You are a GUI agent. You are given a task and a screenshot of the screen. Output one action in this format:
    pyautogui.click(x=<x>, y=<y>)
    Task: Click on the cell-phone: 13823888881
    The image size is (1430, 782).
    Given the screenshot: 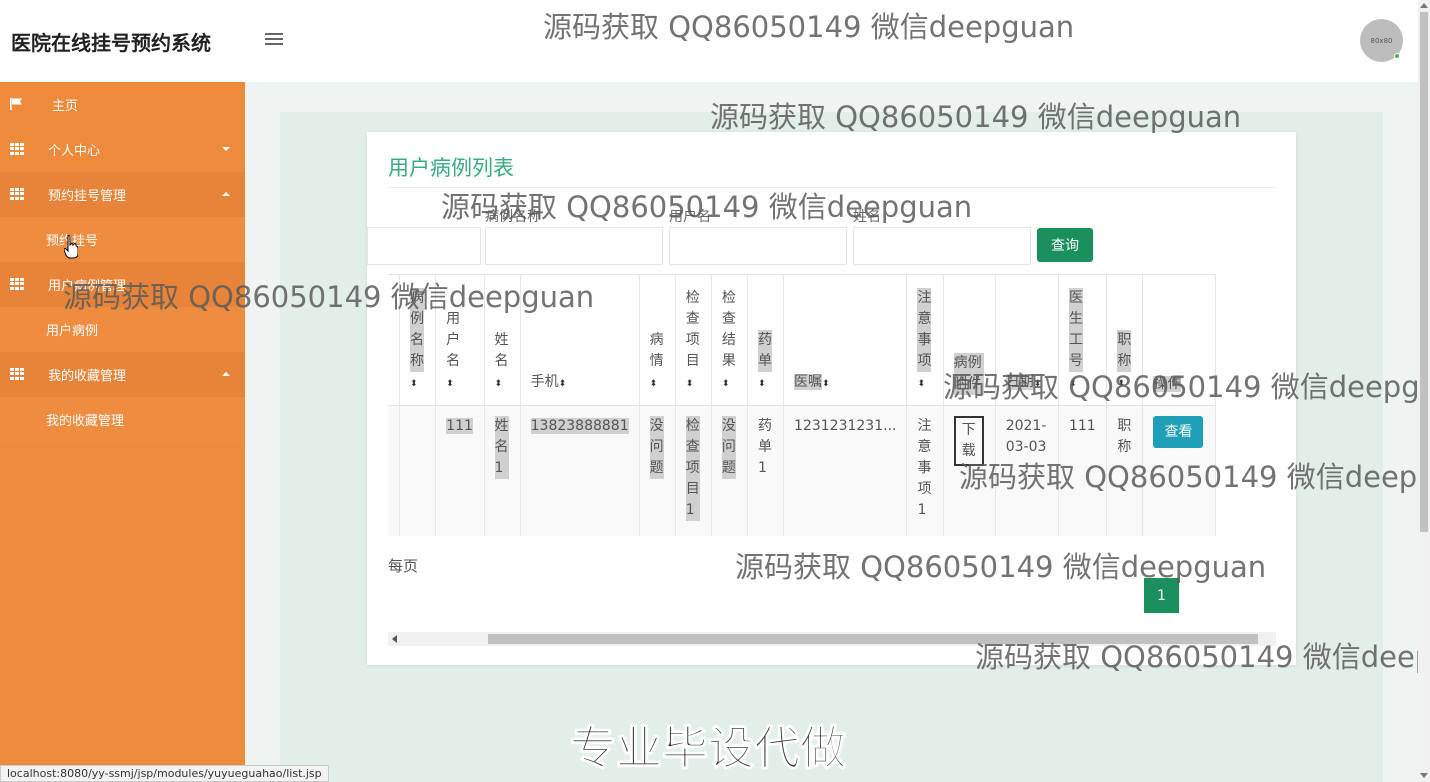 What is the action you would take?
    pyautogui.click(x=579, y=470)
    